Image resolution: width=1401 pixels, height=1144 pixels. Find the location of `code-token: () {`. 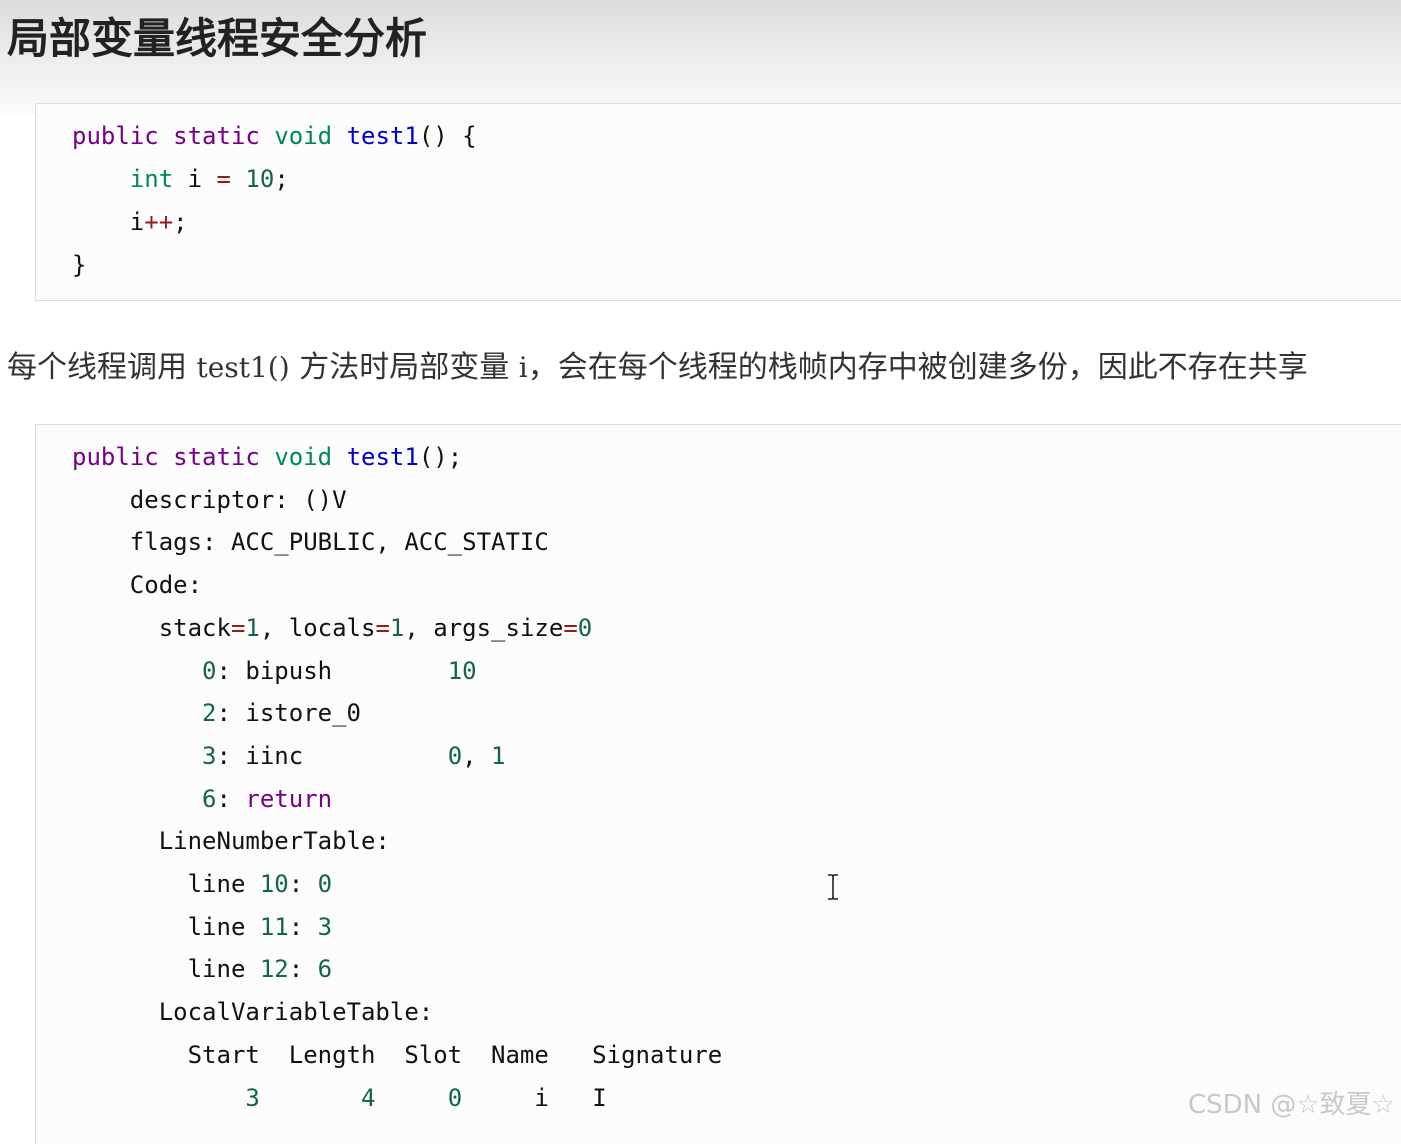

code-token: () { is located at coordinates (447, 136).